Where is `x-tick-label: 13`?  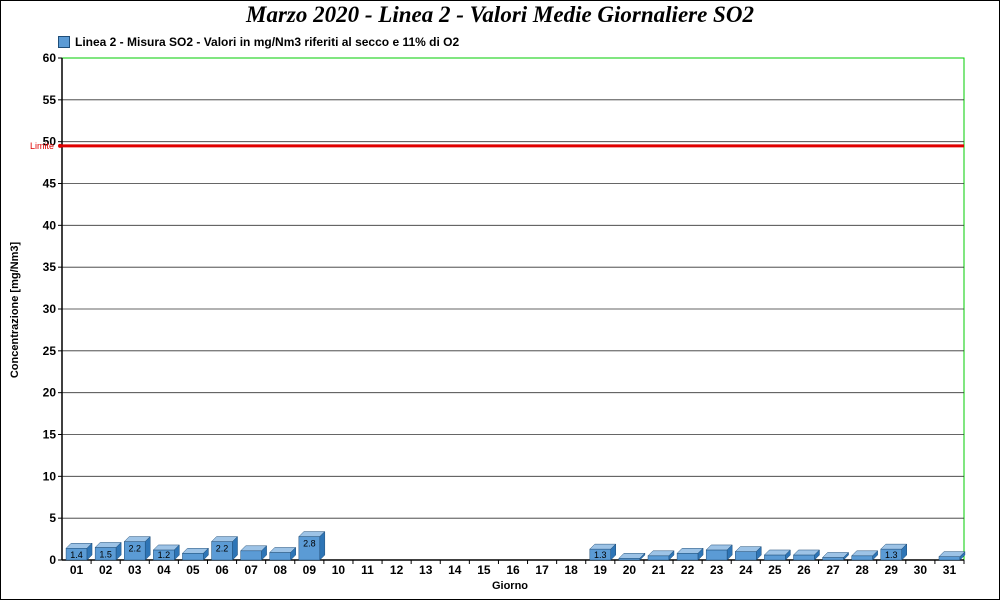 x-tick-label: 13 is located at coordinates (426, 570).